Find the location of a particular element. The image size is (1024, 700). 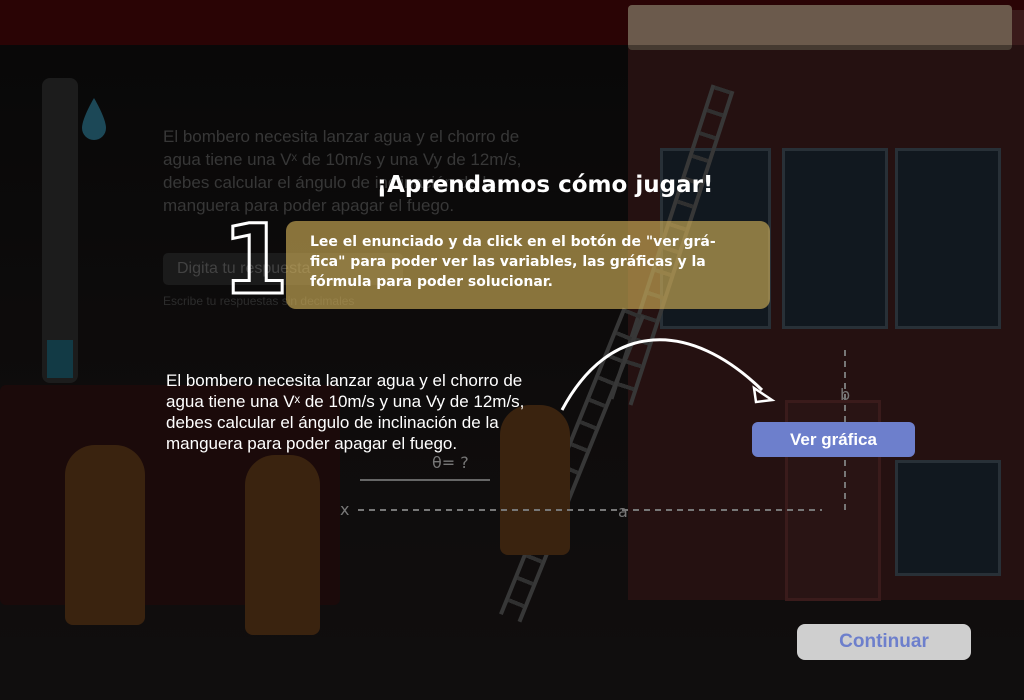

arrow-head-icon is located at coordinates (764, 394).